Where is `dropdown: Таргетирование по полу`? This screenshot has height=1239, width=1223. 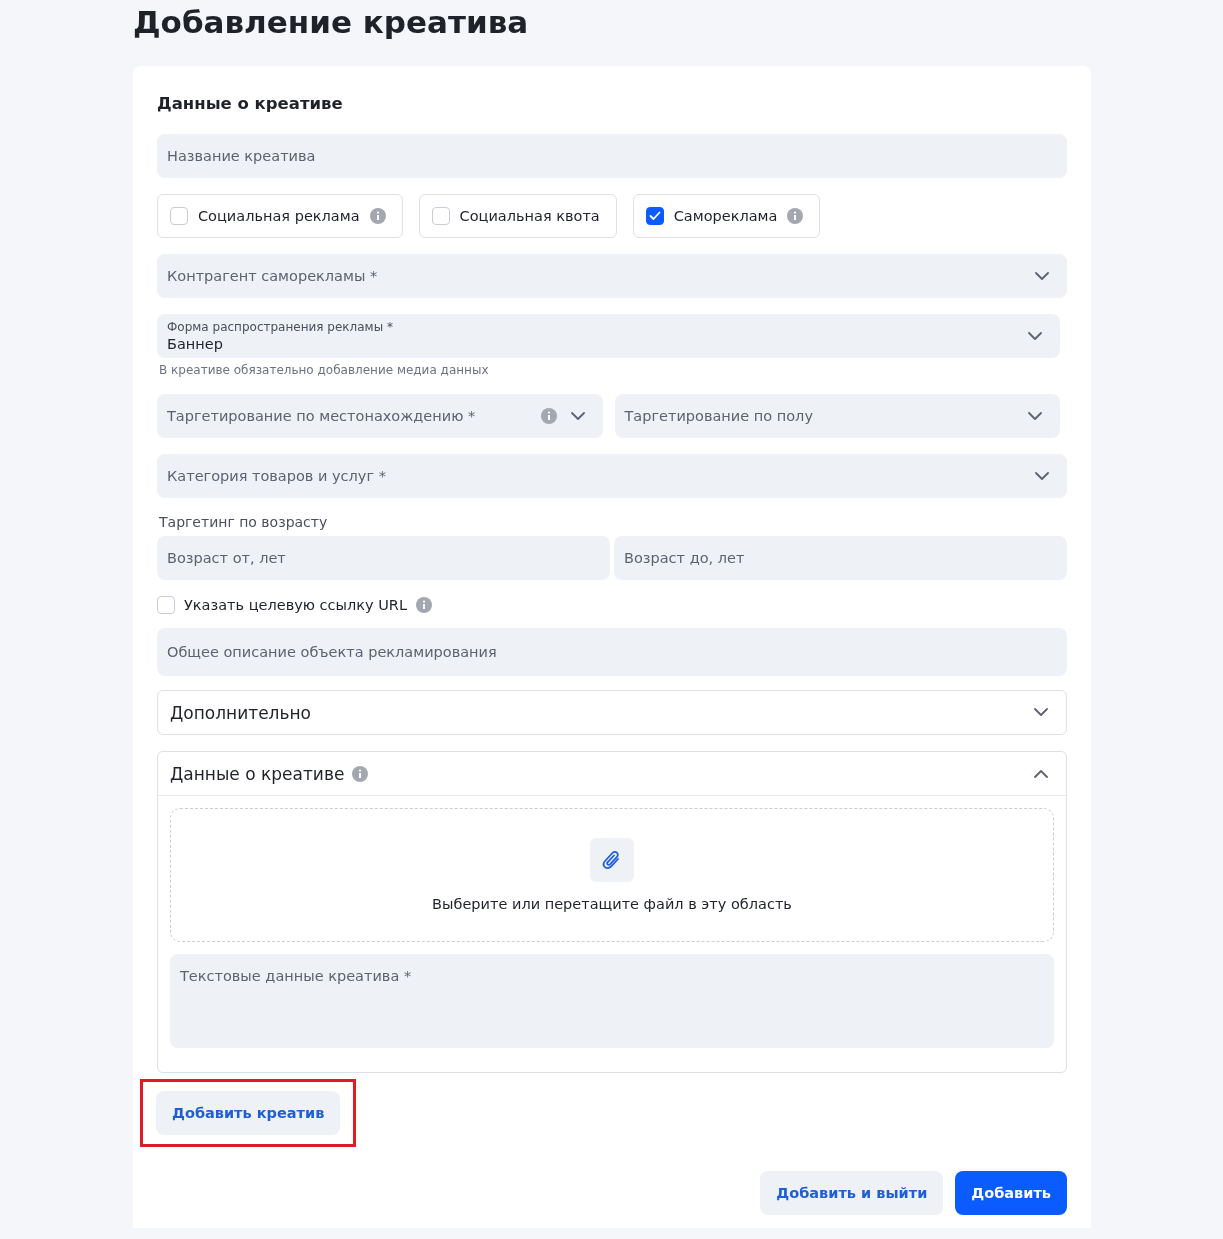 dropdown: Таргетирование по полу is located at coordinates (837, 416).